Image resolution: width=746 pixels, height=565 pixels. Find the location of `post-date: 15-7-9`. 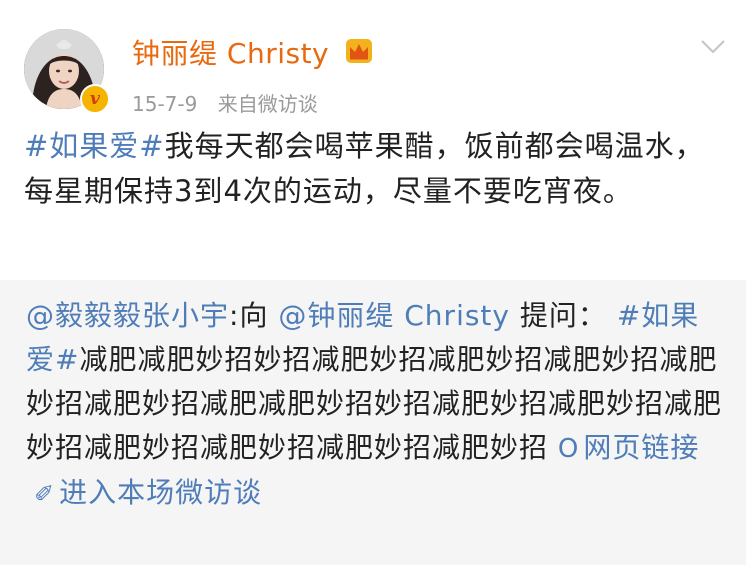

post-date: 15-7-9 is located at coordinates (165, 104).